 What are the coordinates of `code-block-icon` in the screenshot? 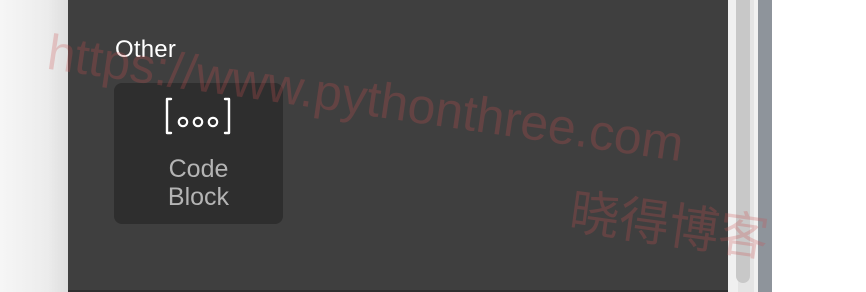 It's located at (198, 116).